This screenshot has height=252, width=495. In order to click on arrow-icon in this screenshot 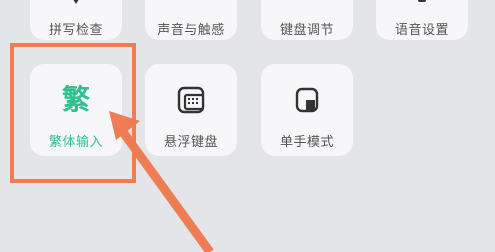, I will do `click(161, 181)`.